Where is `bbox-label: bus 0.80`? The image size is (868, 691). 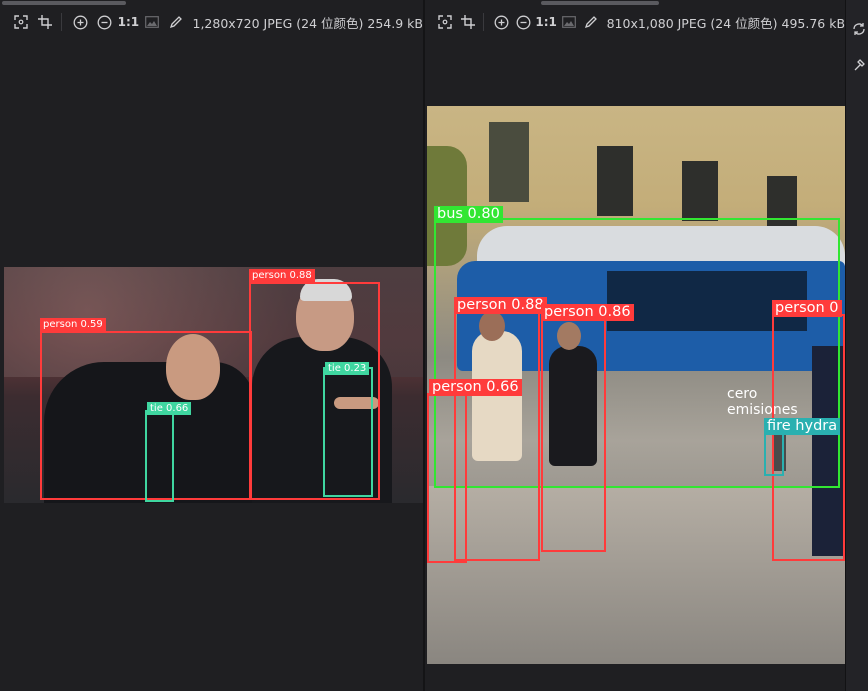
bbox-label: bus 0.80 is located at coordinates (468, 214).